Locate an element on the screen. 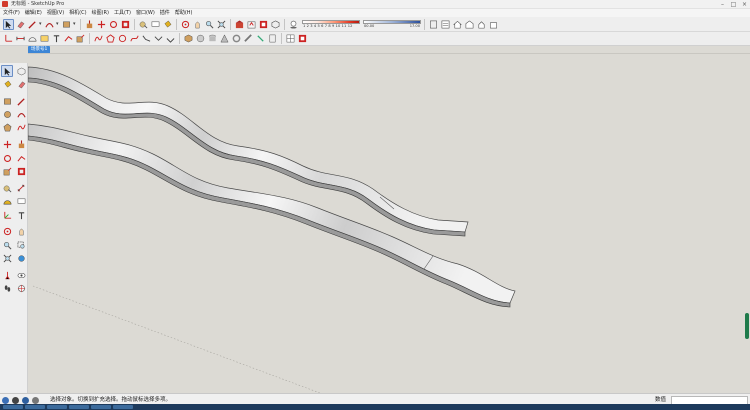 The height and width of the screenshot is (410, 750). cylinder-tool-button is located at coordinates (212, 38).